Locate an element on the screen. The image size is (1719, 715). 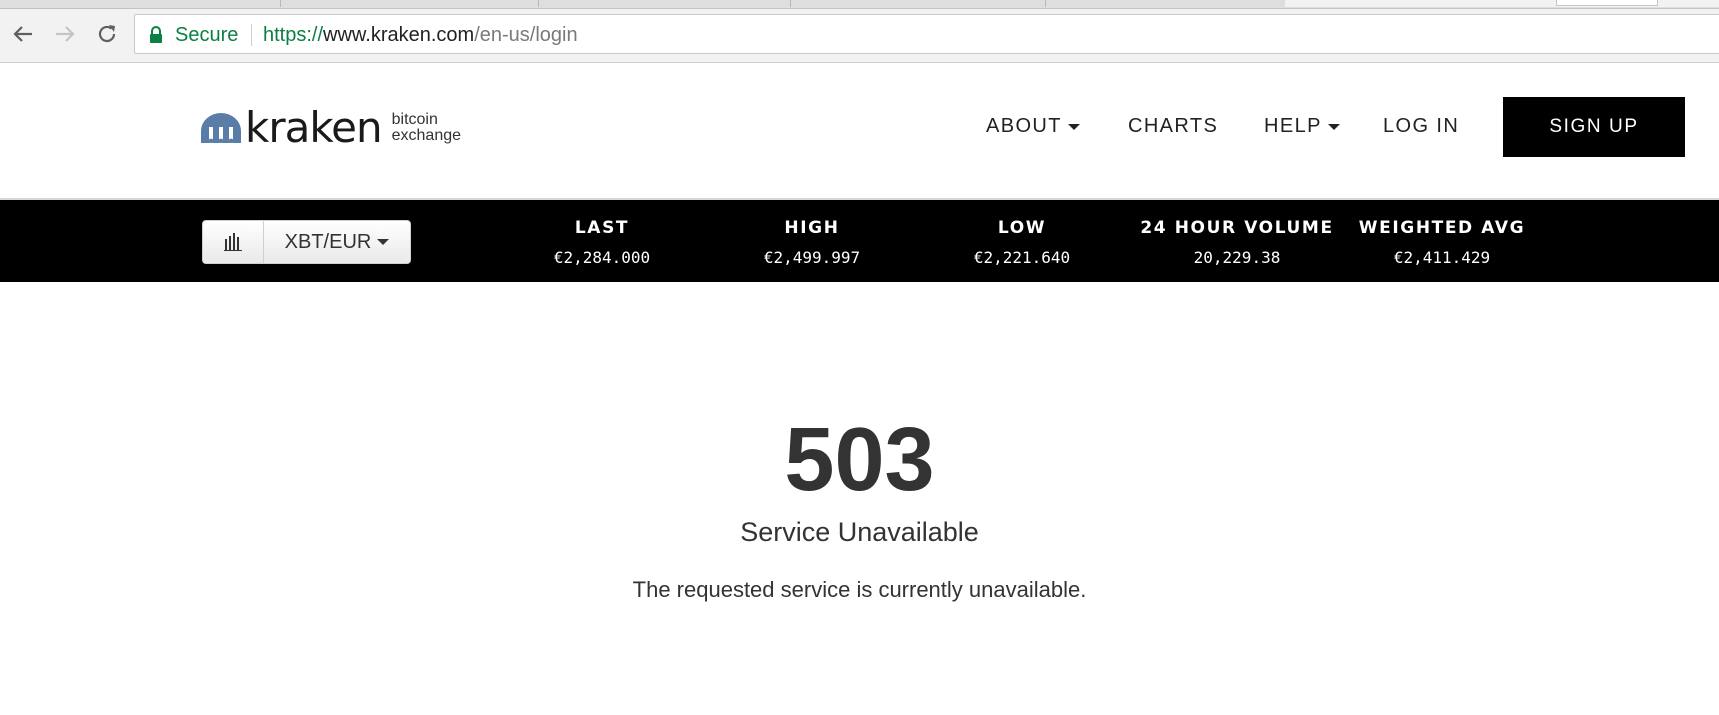
url-text: https://www.kraken.com/en-us/login is located at coordinates (420, 35).